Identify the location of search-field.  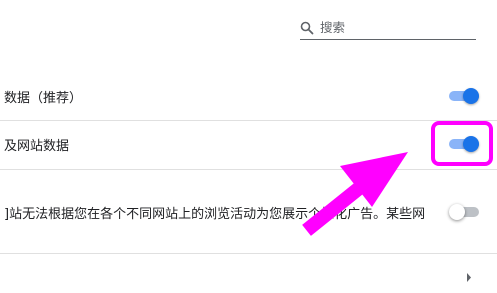
(388, 28).